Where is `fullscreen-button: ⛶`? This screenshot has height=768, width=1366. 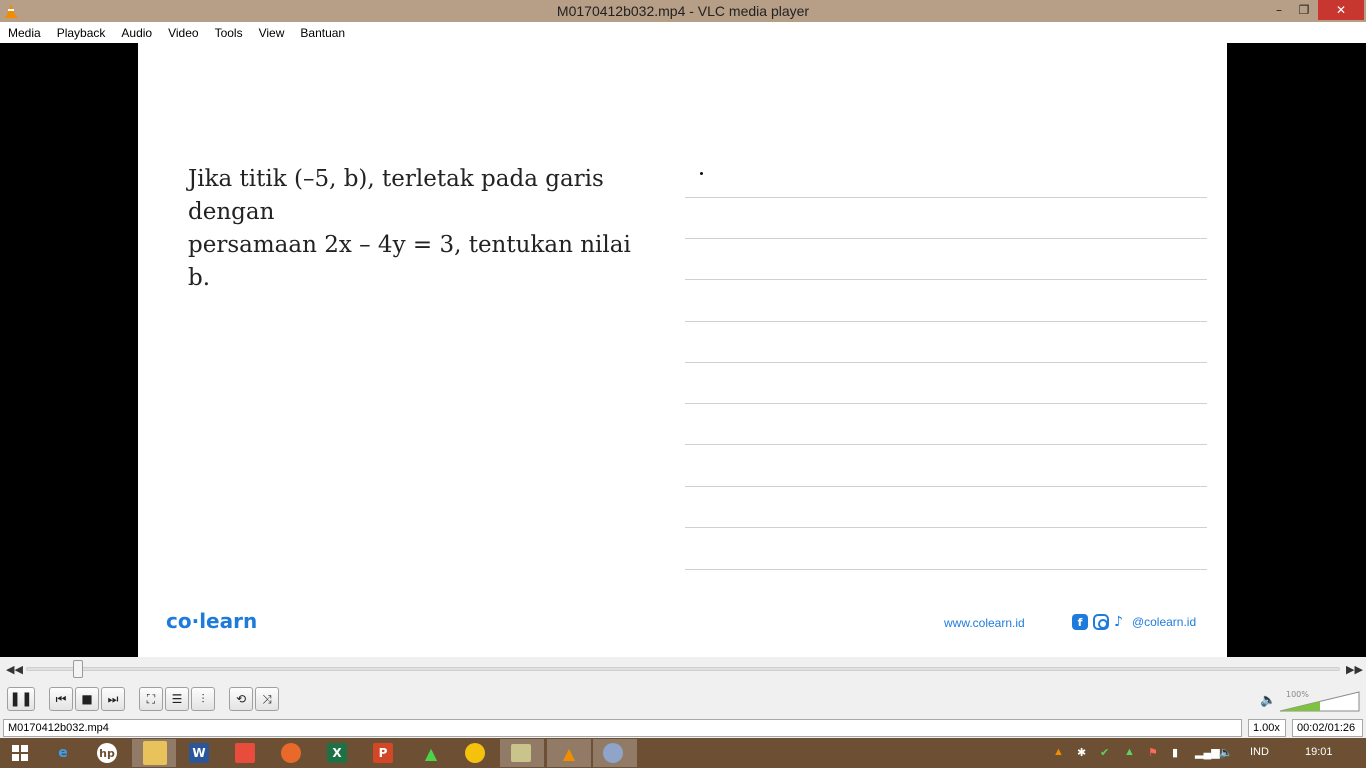
fullscreen-button: ⛶ is located at coordinates (151, 699).